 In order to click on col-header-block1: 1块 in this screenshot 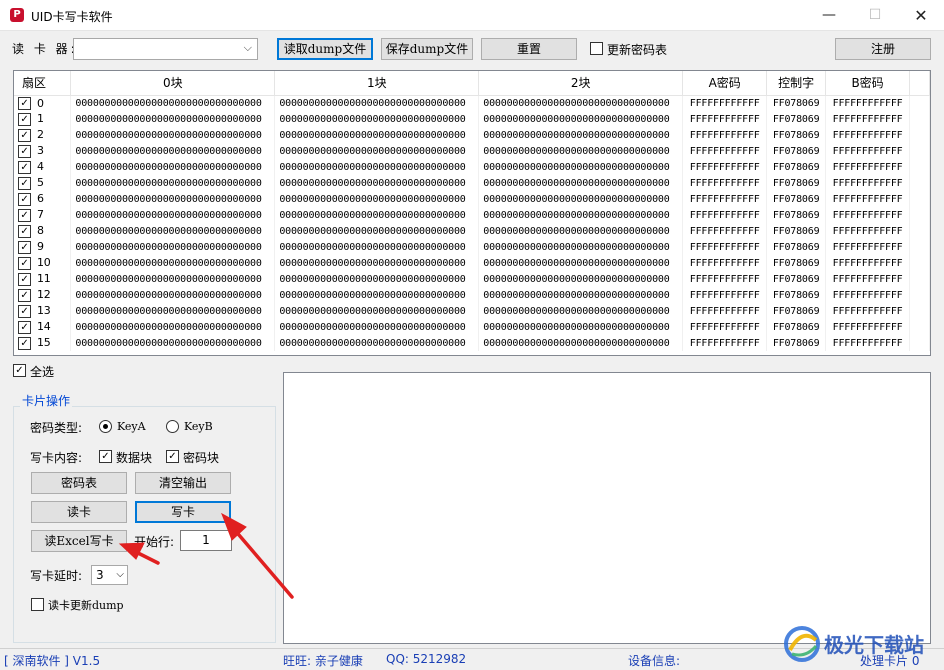, I will do `click(377, 83)`.